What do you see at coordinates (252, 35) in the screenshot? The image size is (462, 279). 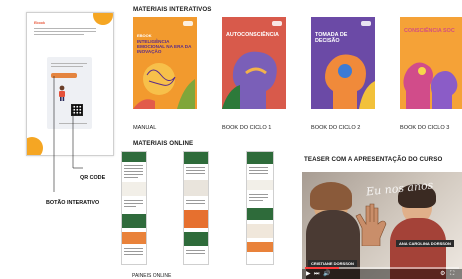 I see `cover-title: AUTOCONSCIÊNCIA` at bounding box center [252, 35].